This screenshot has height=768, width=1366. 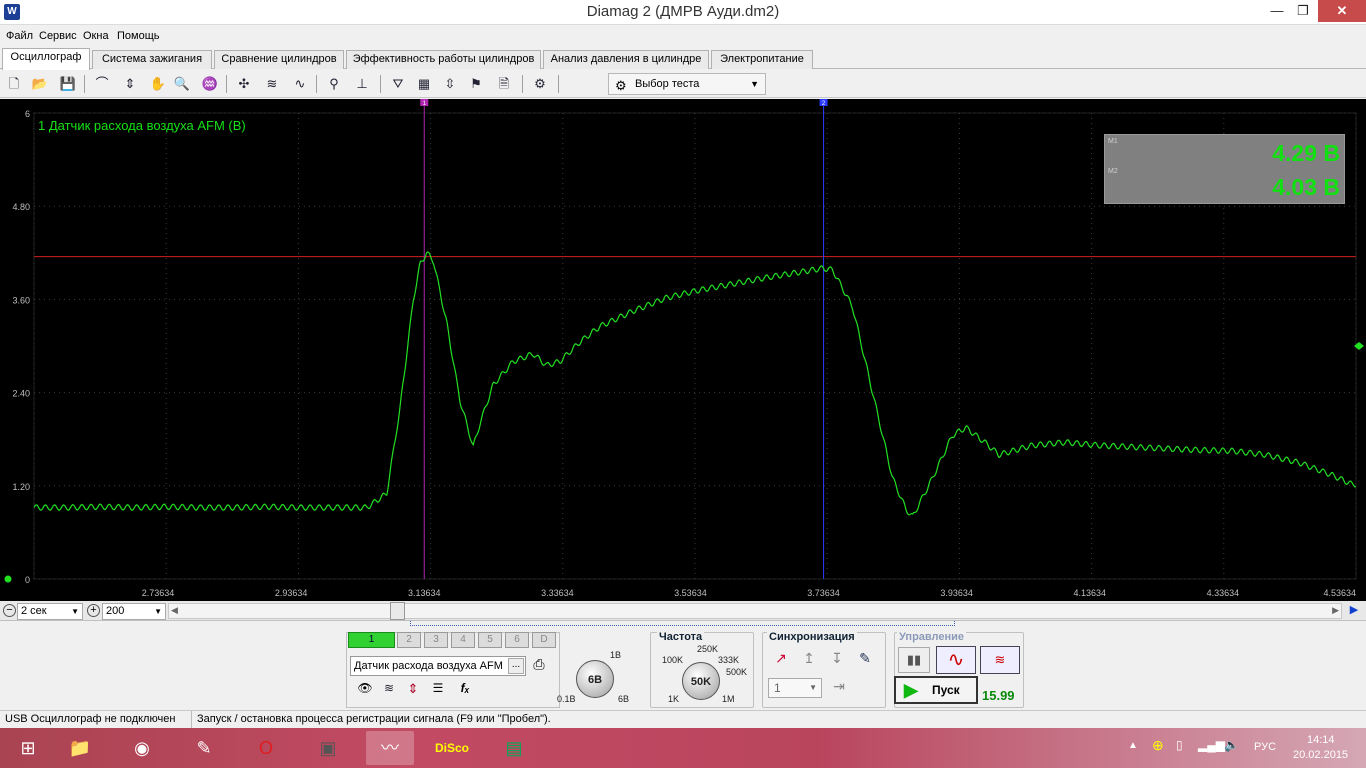 What do you see at coordinates (362, 84) in the screenshot?
I see `zero-offset-icon: ⊥` at bounding box center [362, 84].